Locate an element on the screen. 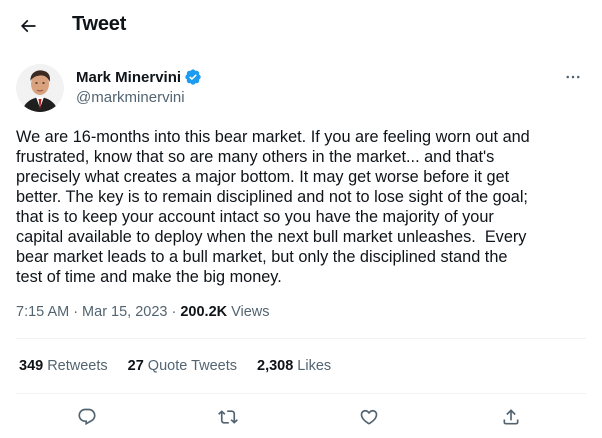  back-button is located at coordinates (28, 26).